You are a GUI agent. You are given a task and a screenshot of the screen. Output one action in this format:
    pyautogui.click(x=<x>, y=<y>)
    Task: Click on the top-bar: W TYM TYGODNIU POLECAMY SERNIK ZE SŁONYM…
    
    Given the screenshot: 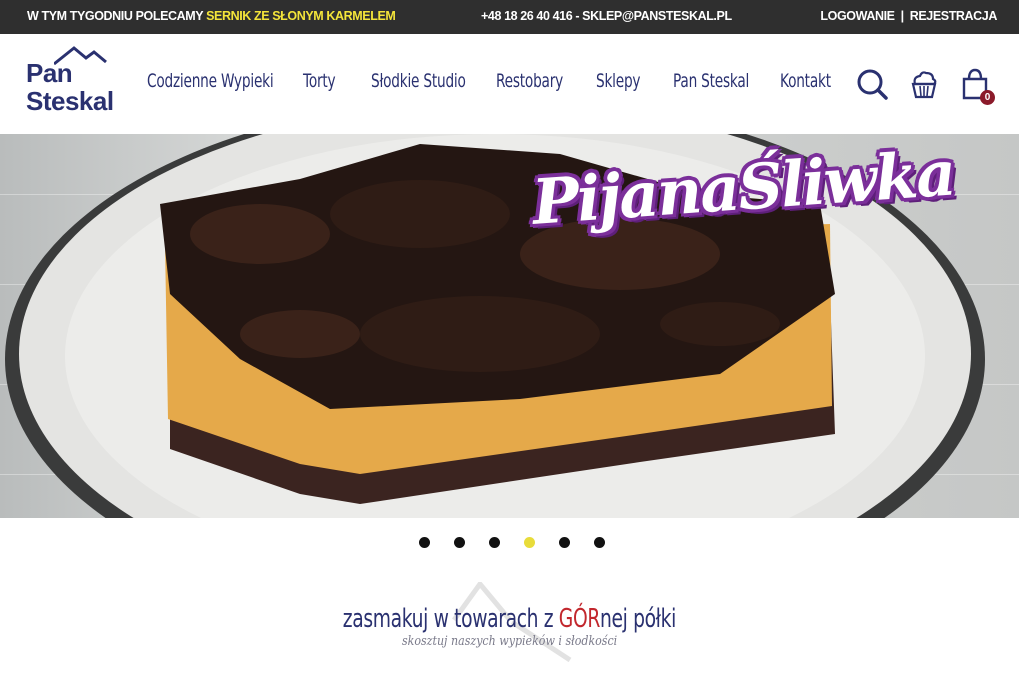 What is the action you would take?
    pyautogui.click(x=509, y=17)
    